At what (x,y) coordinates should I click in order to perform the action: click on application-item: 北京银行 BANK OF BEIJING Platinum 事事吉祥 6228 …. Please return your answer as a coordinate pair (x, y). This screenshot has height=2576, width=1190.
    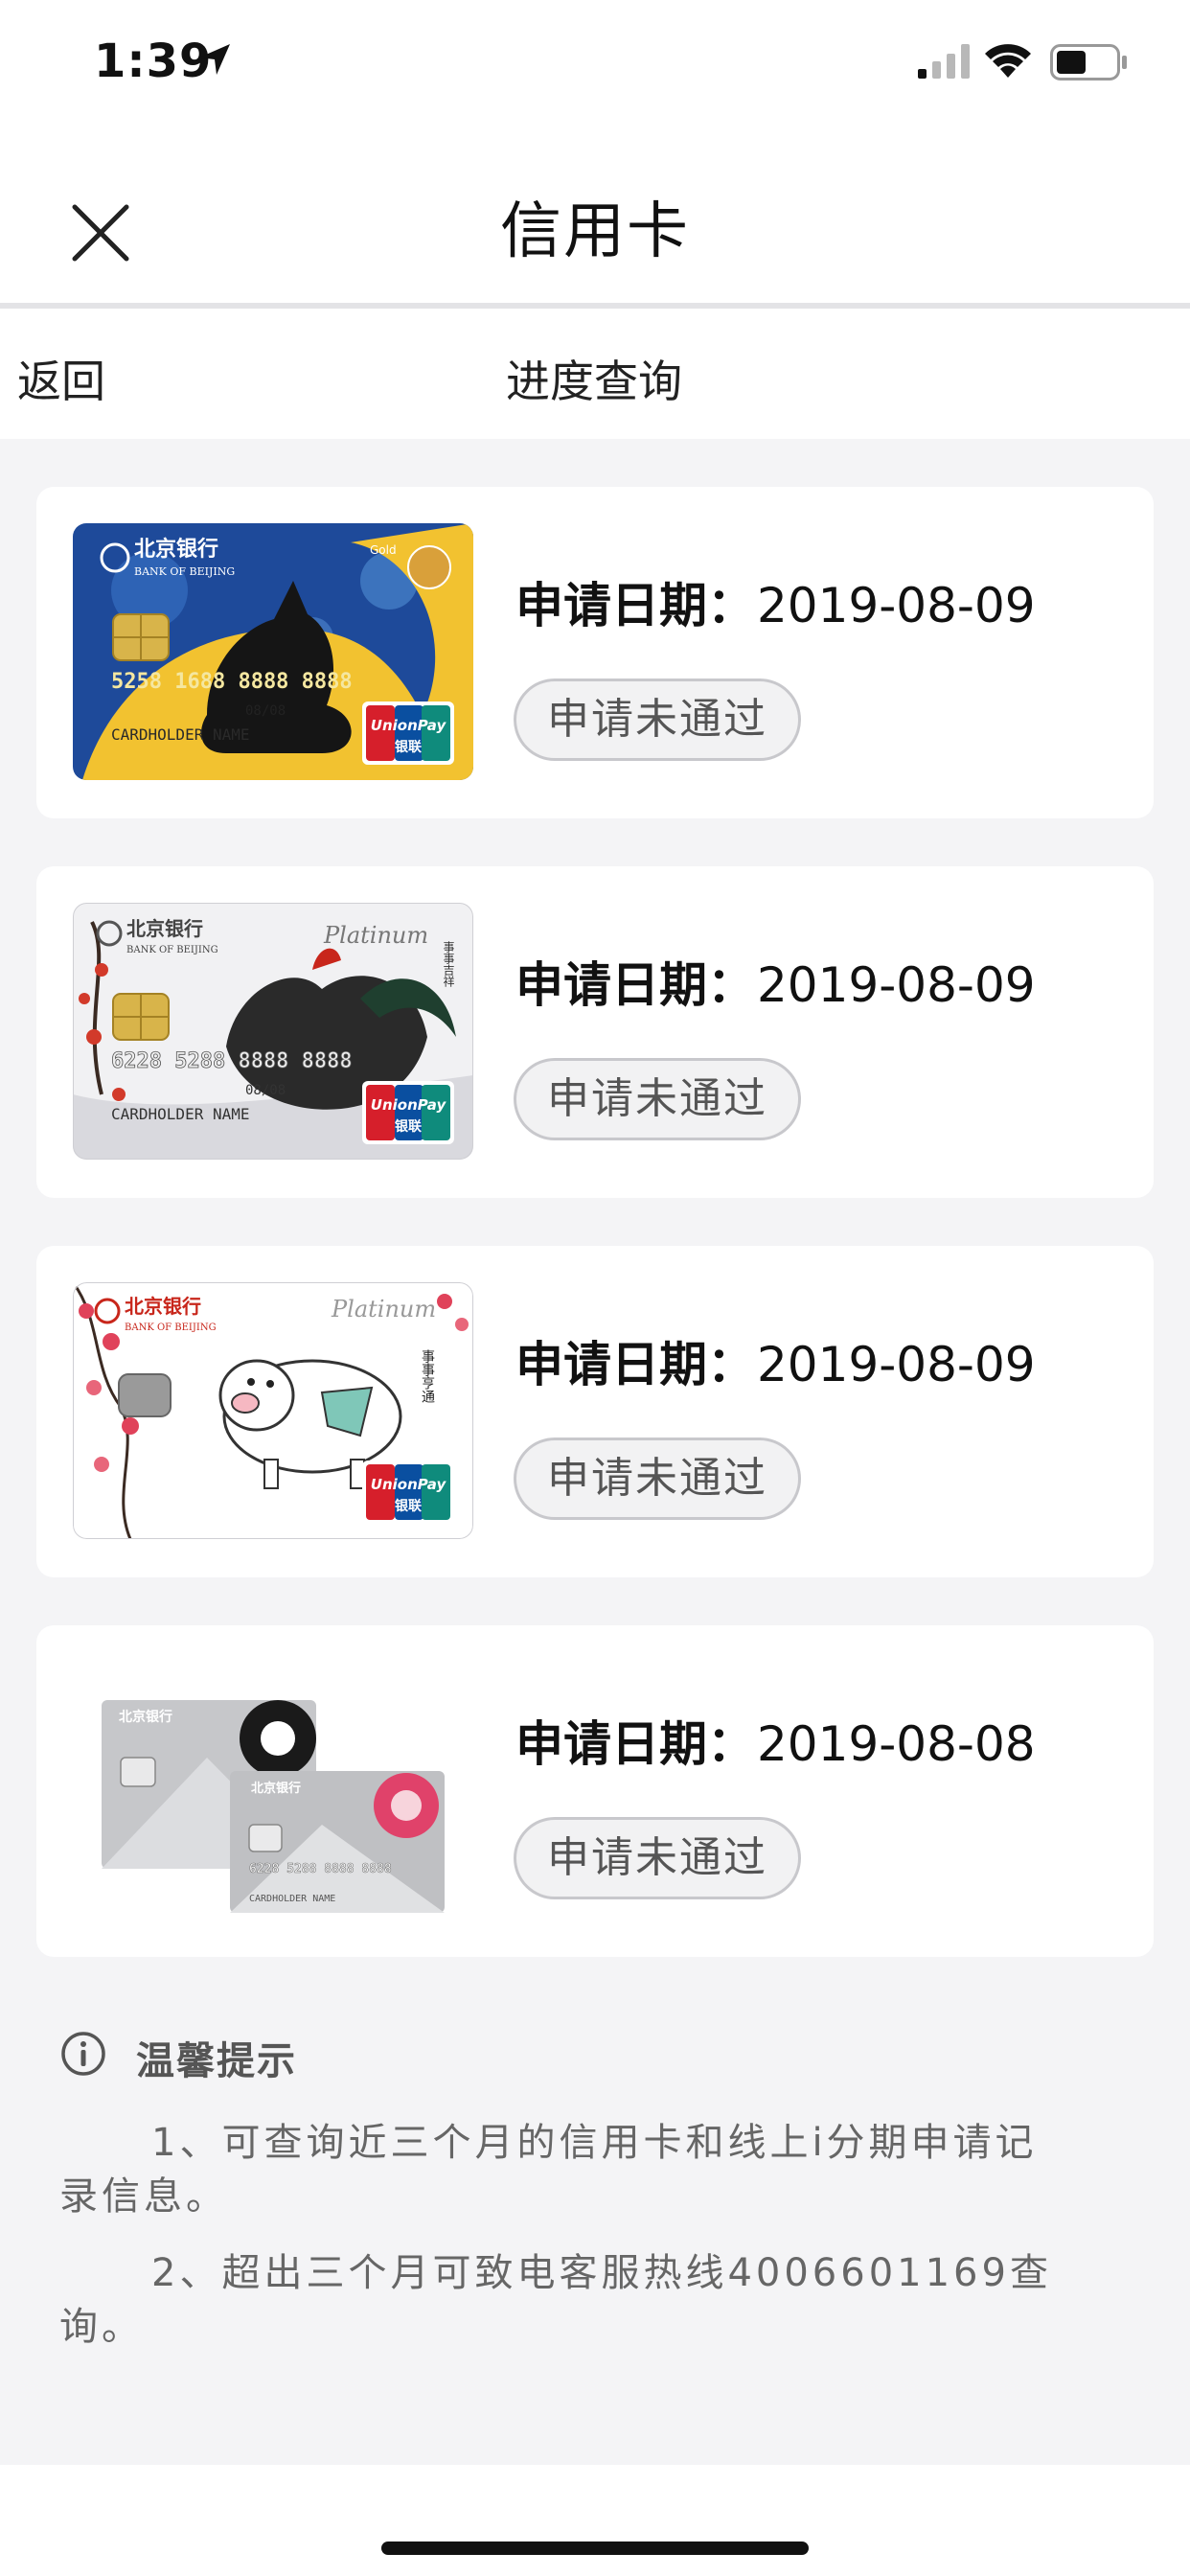
    Looking at the image, I should click on (595, 1032).